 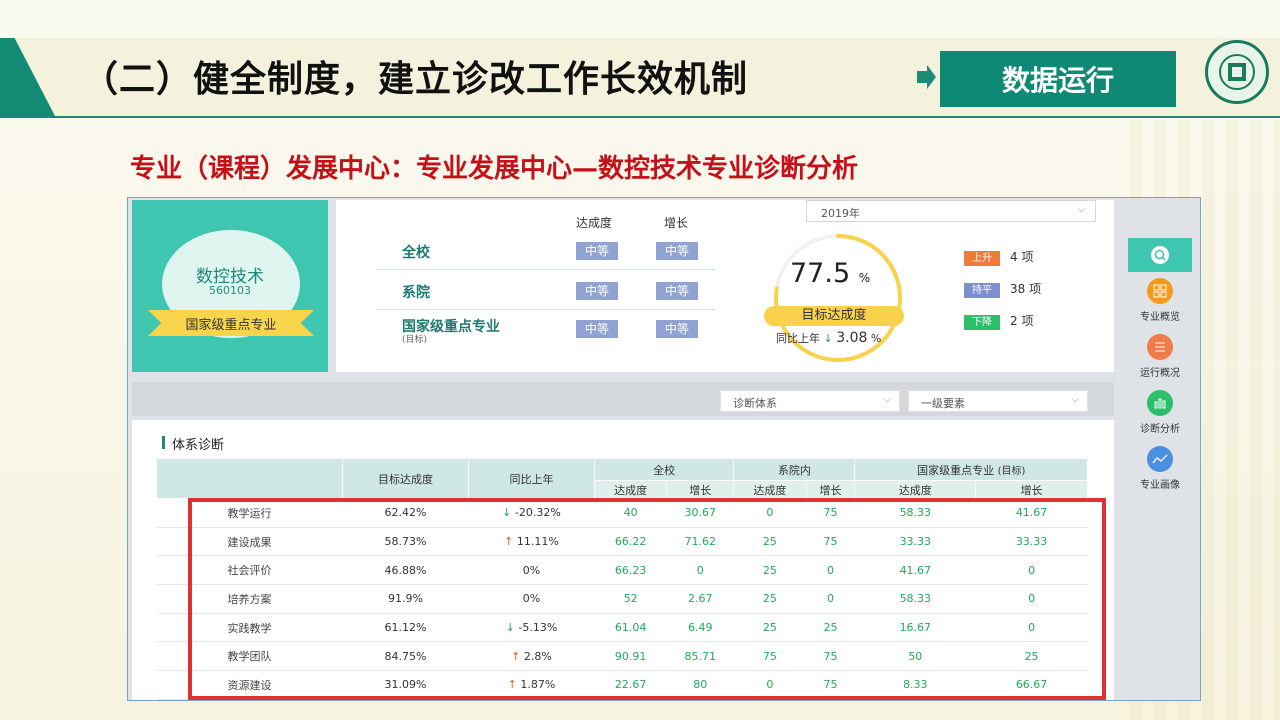 What do you see at coordinates (531, 599) in the screenshot?
I see `row-yoy: 0%` at bounding box center [531, 599].